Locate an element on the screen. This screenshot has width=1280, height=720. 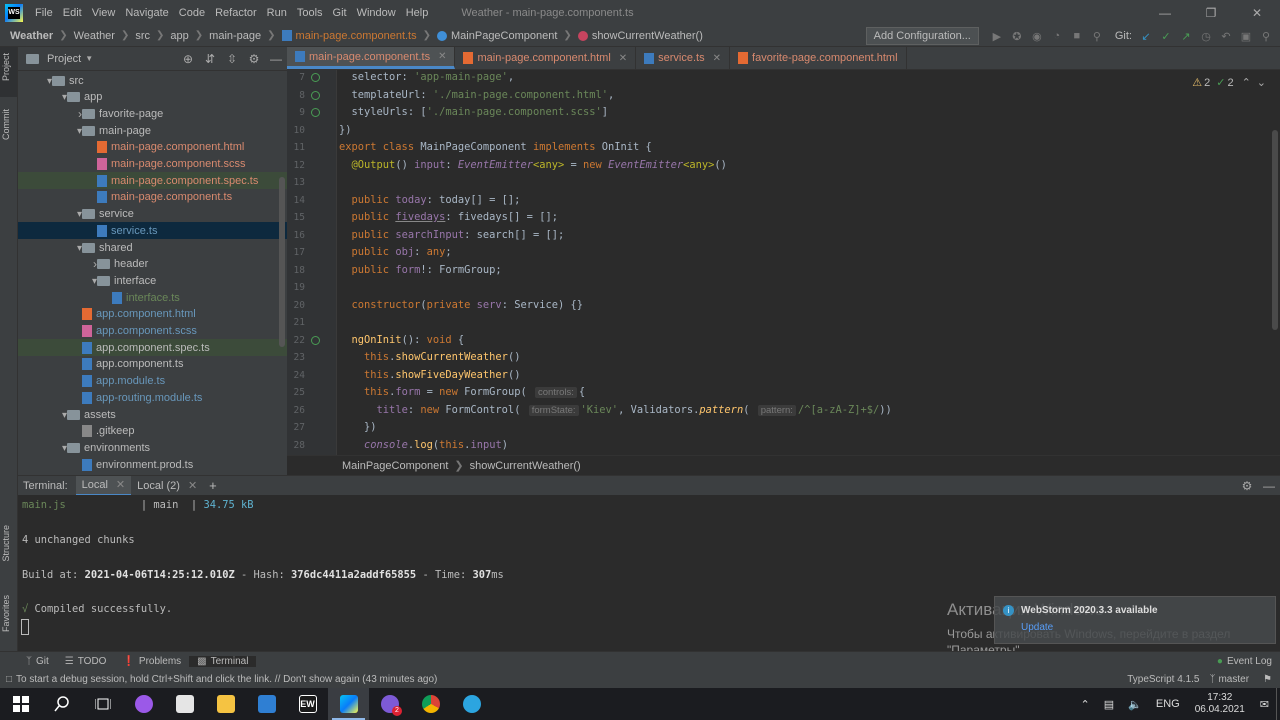
notification-center-icon: ✉ is located at coordinates (1264, 704).